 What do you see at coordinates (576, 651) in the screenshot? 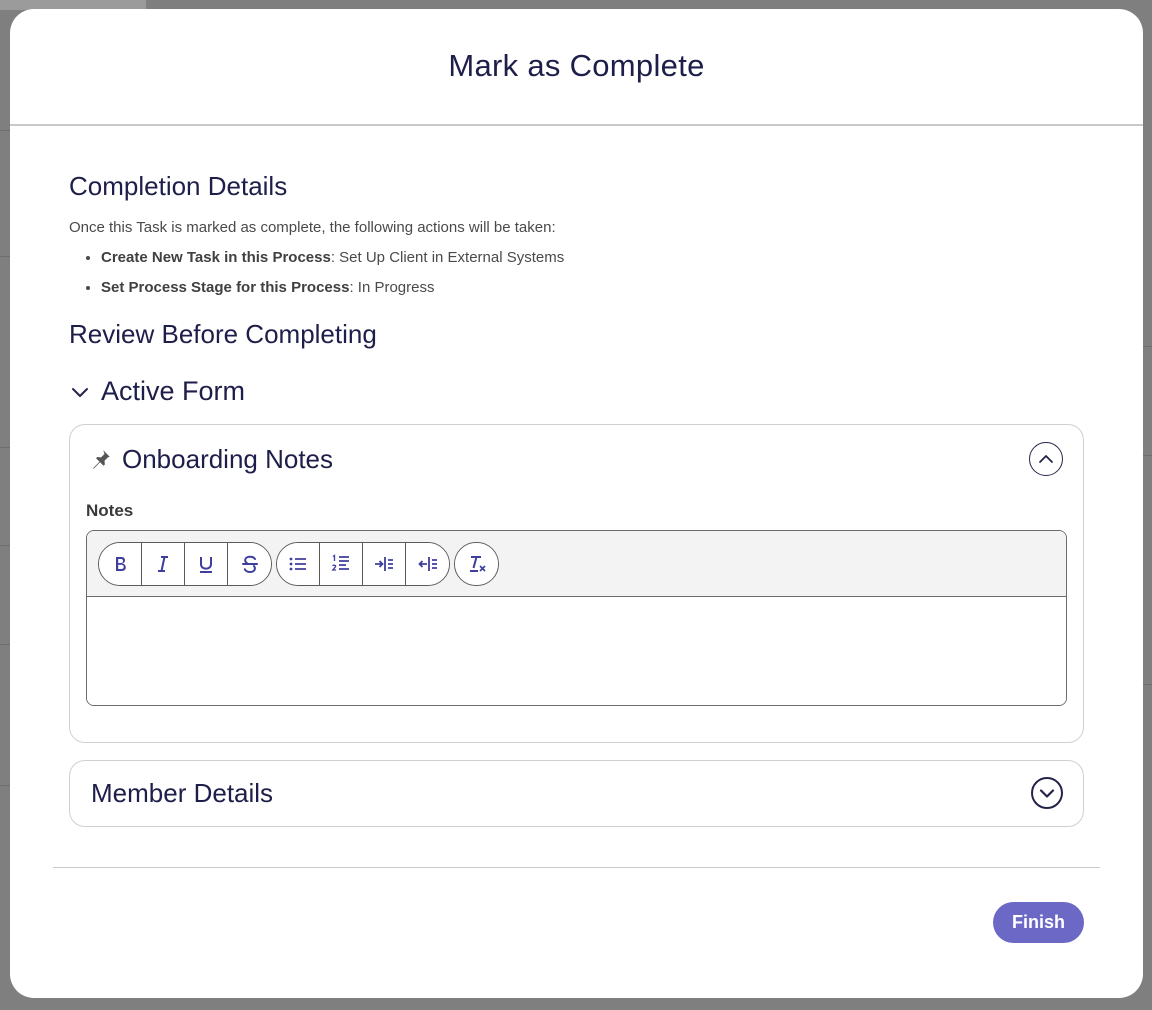
I see `notes-input` at bounding box center [576, 651].